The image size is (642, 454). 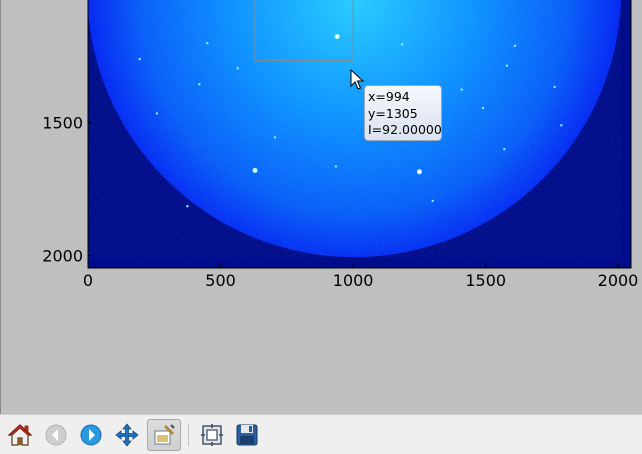 What do you see at coordinates (389, 96) in the screenshot?
I see `tooltip-x: x=994` at bounding box center [389, 96].